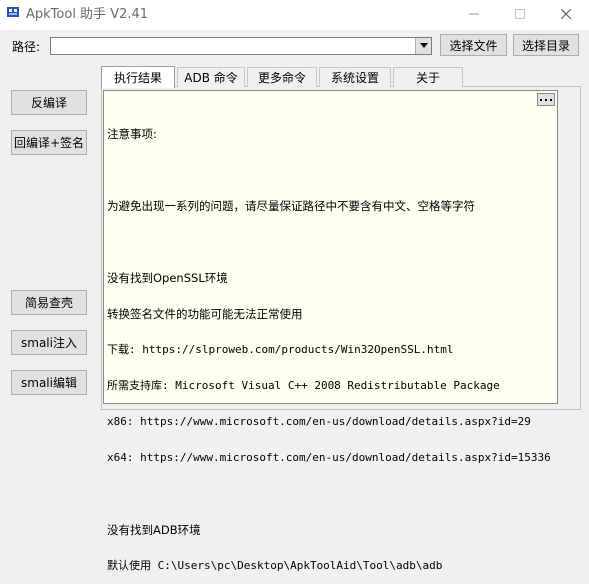  I want to click on log-line: 没有找到ADB环境, so click(154, 530).